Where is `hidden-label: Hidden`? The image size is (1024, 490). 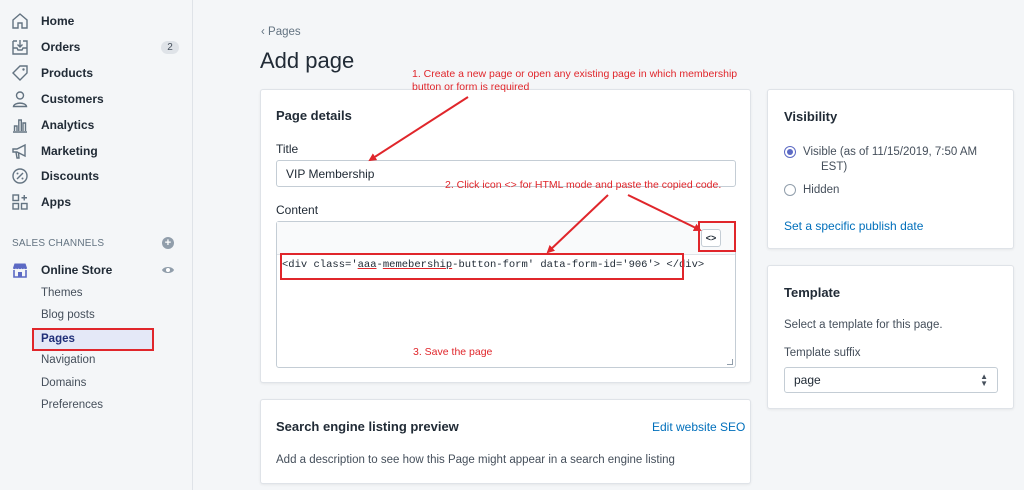 hidden-label: Hidden is located at coordinates (821, 190).